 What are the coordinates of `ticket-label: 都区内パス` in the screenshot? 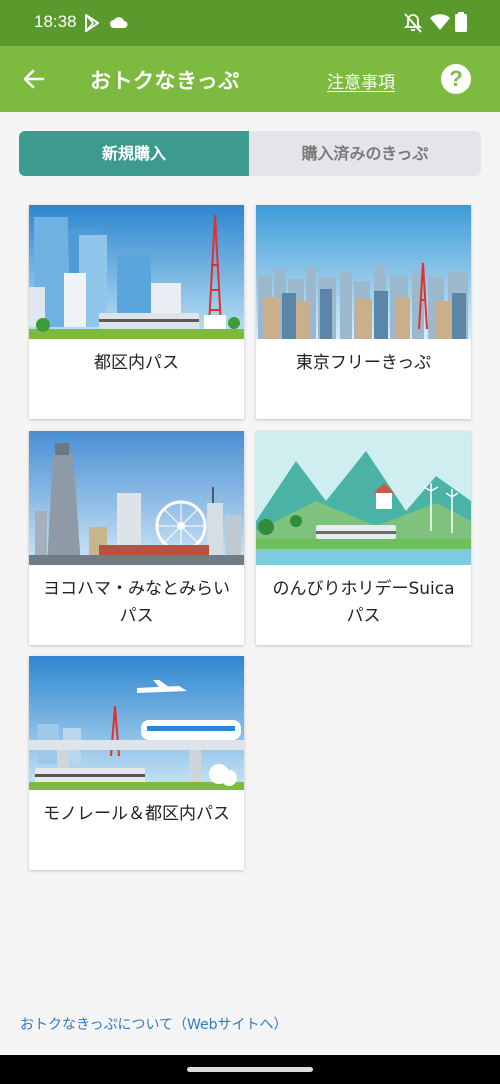 It's located at (136, 363).